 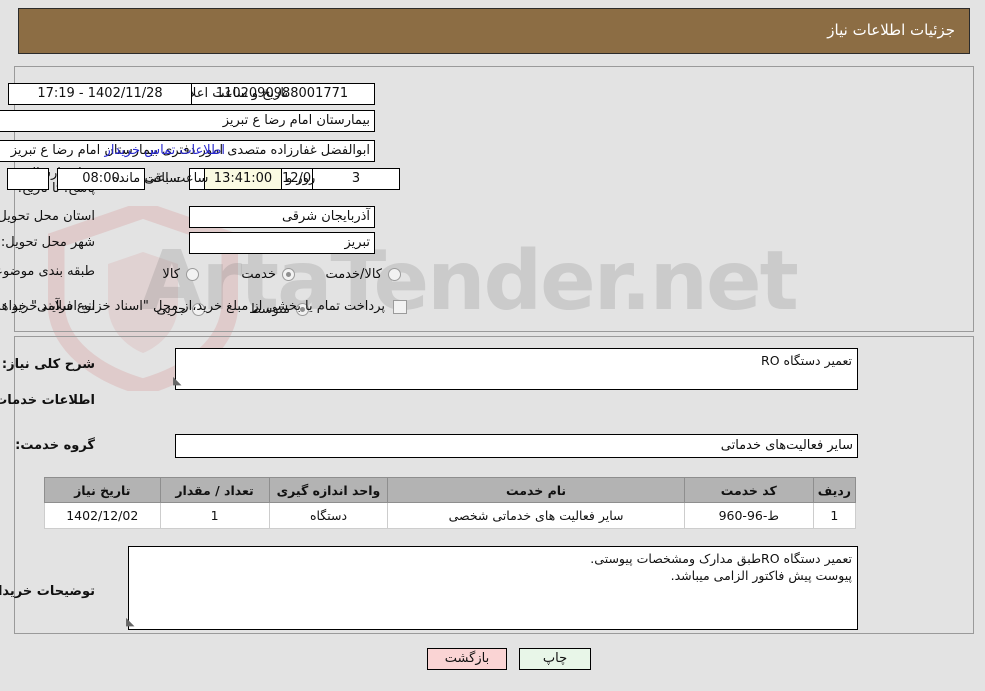 What do you see at coordinates (282, 243) in the screenshot?
I see `city-field: تبریز` at bounding box center [282, 243].